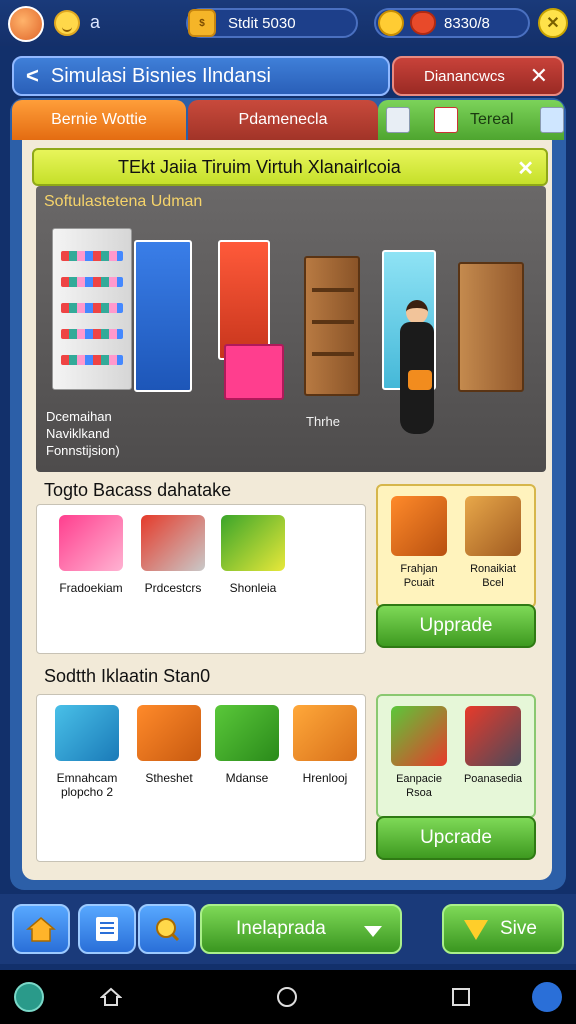  What do you see at coordinates (332, 326) in the screenshot?
I see `wood-shelf-rack` at bounding box center [332, 326].